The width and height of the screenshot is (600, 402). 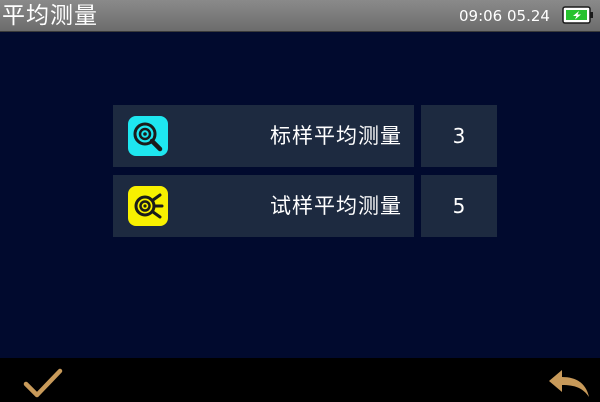 What do you see at coordinates (300, 16) in the screenshot?
I see `title-bar: 平均测量 09:06 05.24` at bounding box center [300, 16].